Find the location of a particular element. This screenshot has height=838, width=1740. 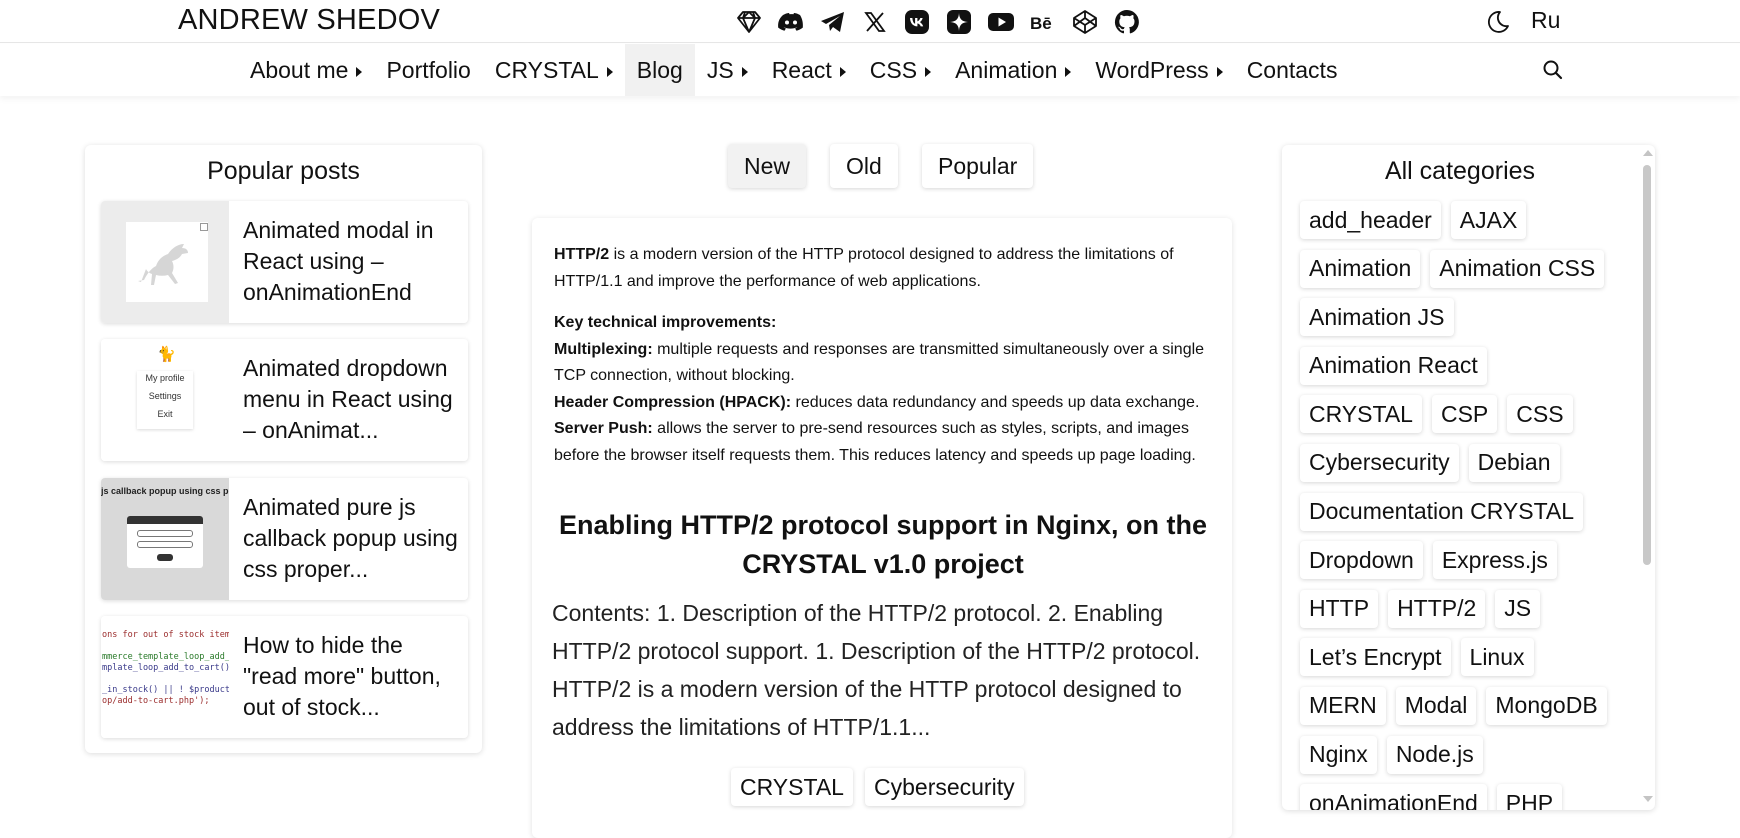

github-icon is located at coordinates (1127, 22).